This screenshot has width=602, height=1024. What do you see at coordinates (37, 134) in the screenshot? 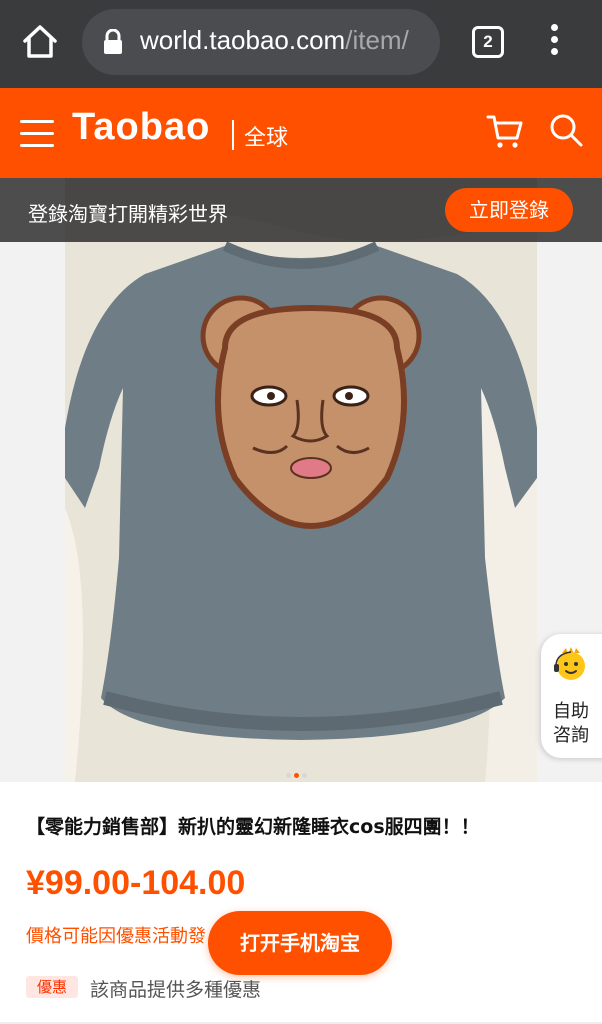
I see `hamburger-icon` at bounding box center [37, 134].